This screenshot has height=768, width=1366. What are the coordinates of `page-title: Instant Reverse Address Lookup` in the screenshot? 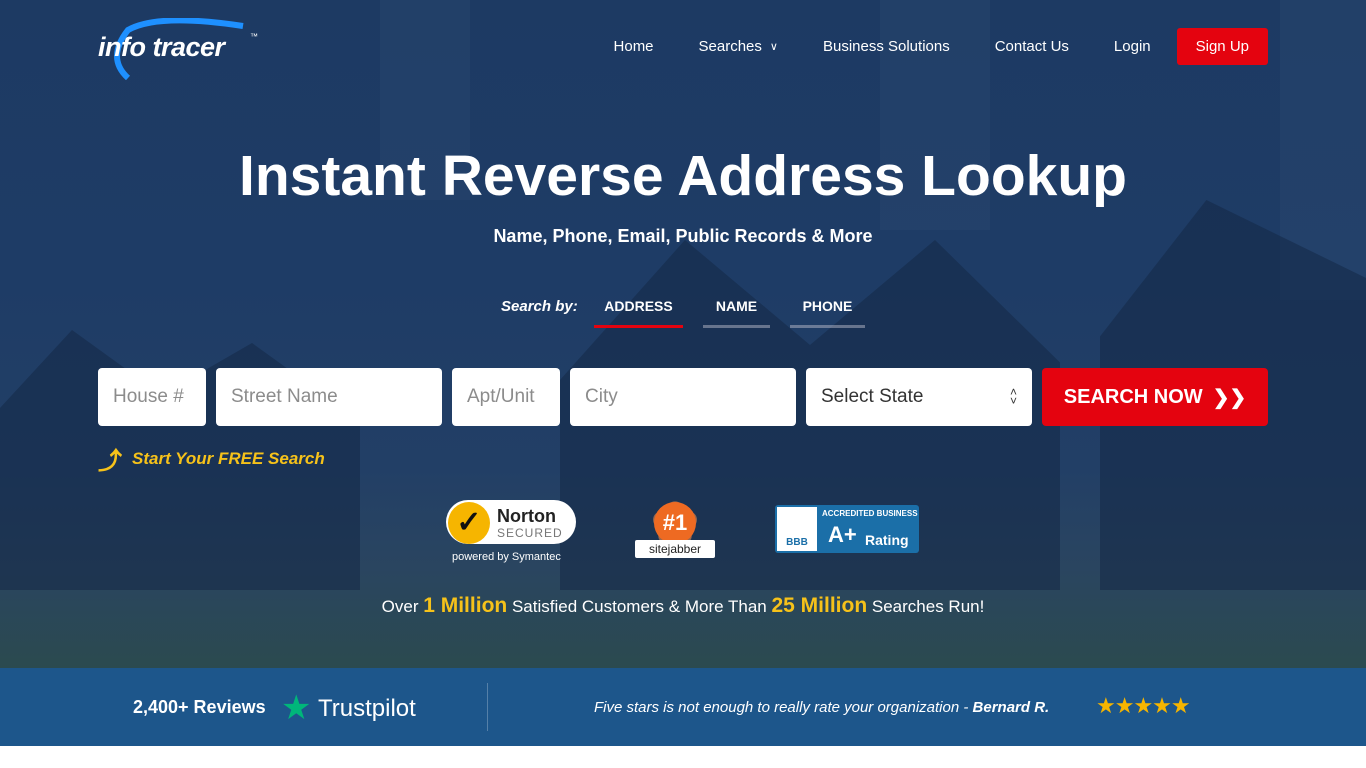 It's located at (683, 176).